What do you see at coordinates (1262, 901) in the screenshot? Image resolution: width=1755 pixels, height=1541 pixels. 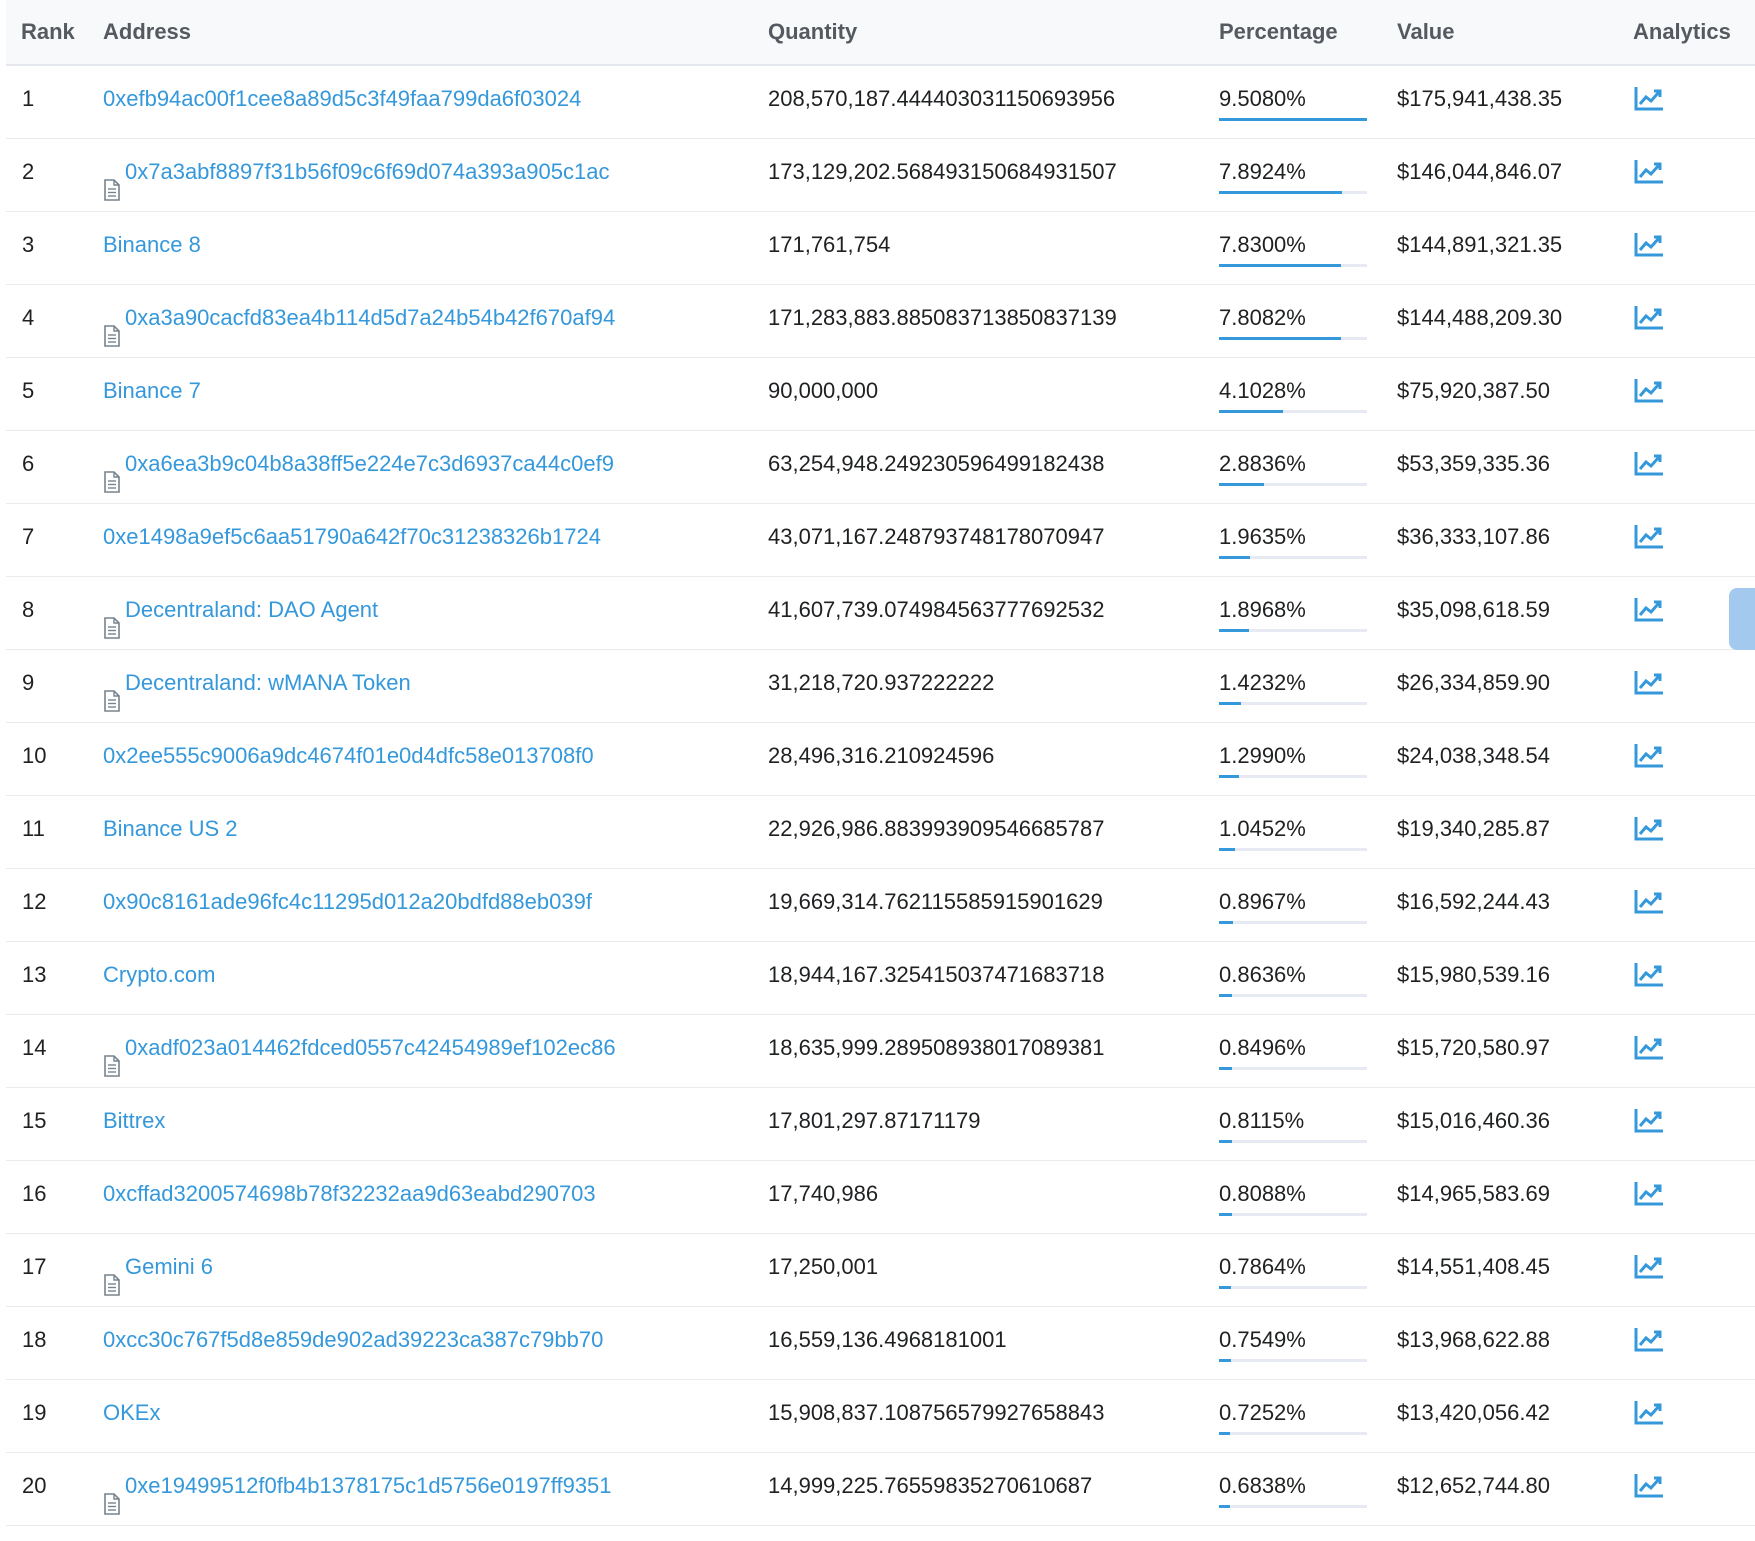 I see `percentage-text: 0.8967%` at bounding box center [1262, 901].